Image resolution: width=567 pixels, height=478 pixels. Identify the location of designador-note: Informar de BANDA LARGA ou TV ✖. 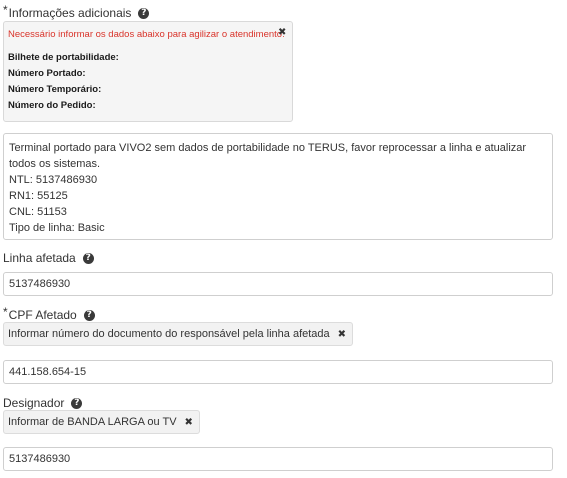
(101, 422).